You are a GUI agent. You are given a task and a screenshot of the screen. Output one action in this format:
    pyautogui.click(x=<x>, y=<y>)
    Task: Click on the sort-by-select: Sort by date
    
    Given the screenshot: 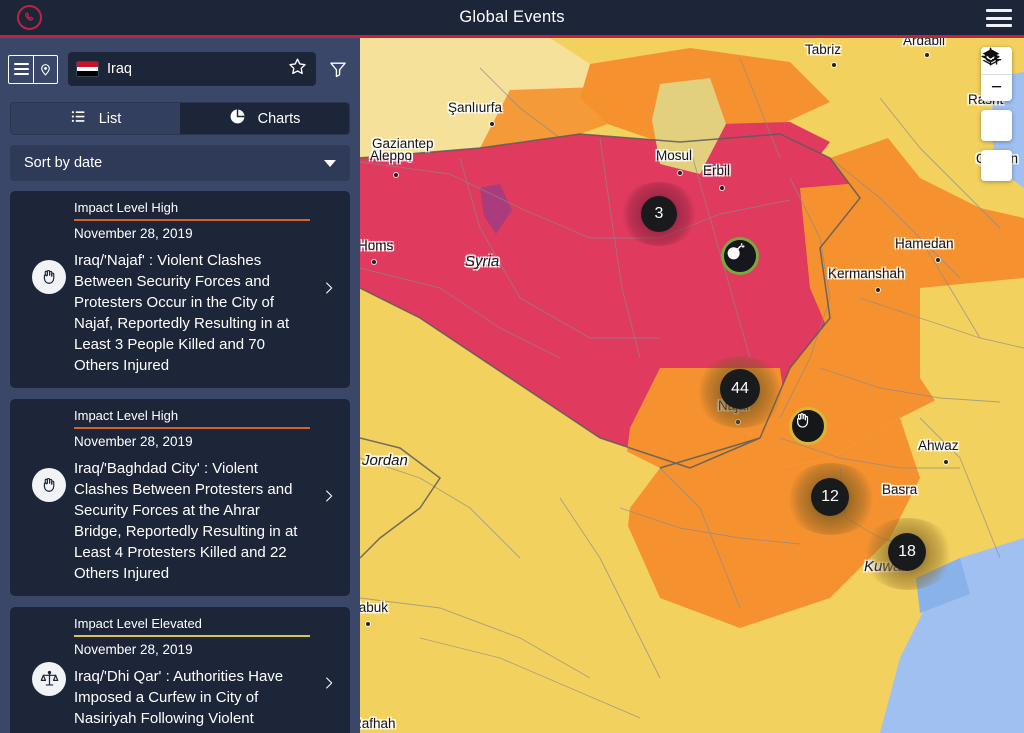 What is the action you would take?
    pyautogui.click(x=180, y=163)
    